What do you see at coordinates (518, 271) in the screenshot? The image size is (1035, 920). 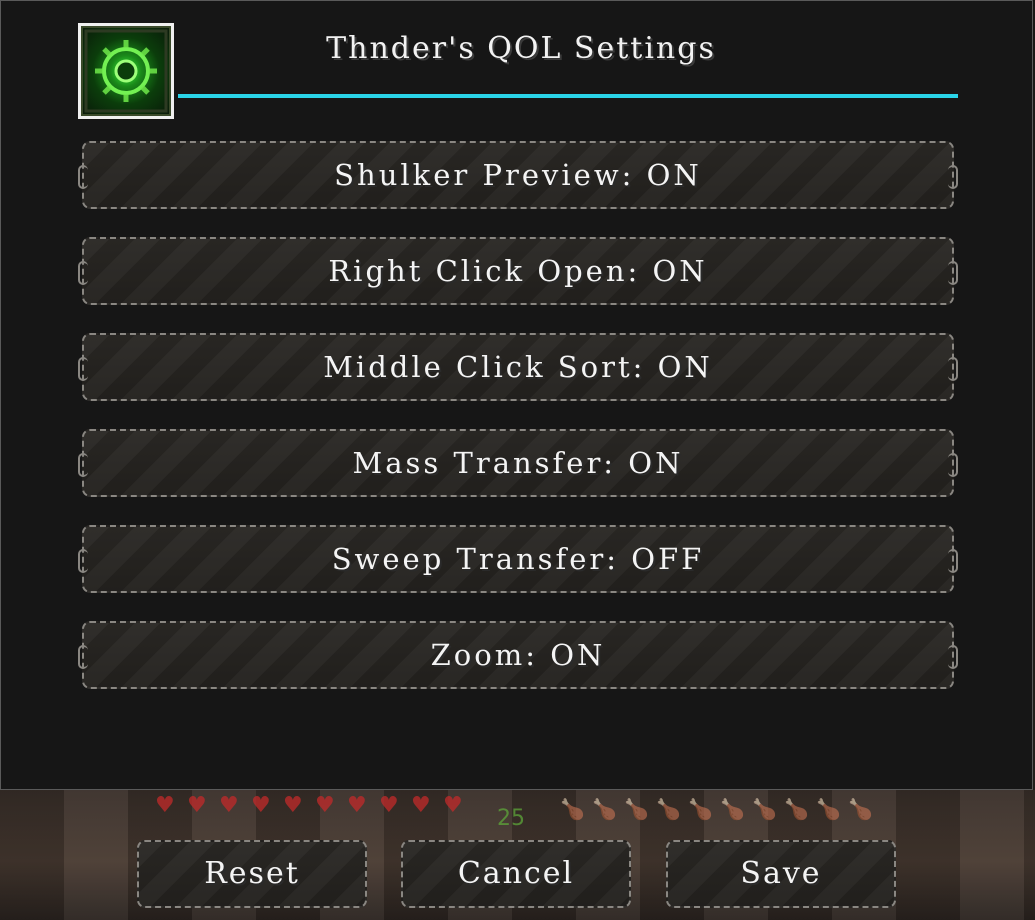 I see `right-click-open-toggle: Right Click Open: ON` at bounding box center [518, 271].